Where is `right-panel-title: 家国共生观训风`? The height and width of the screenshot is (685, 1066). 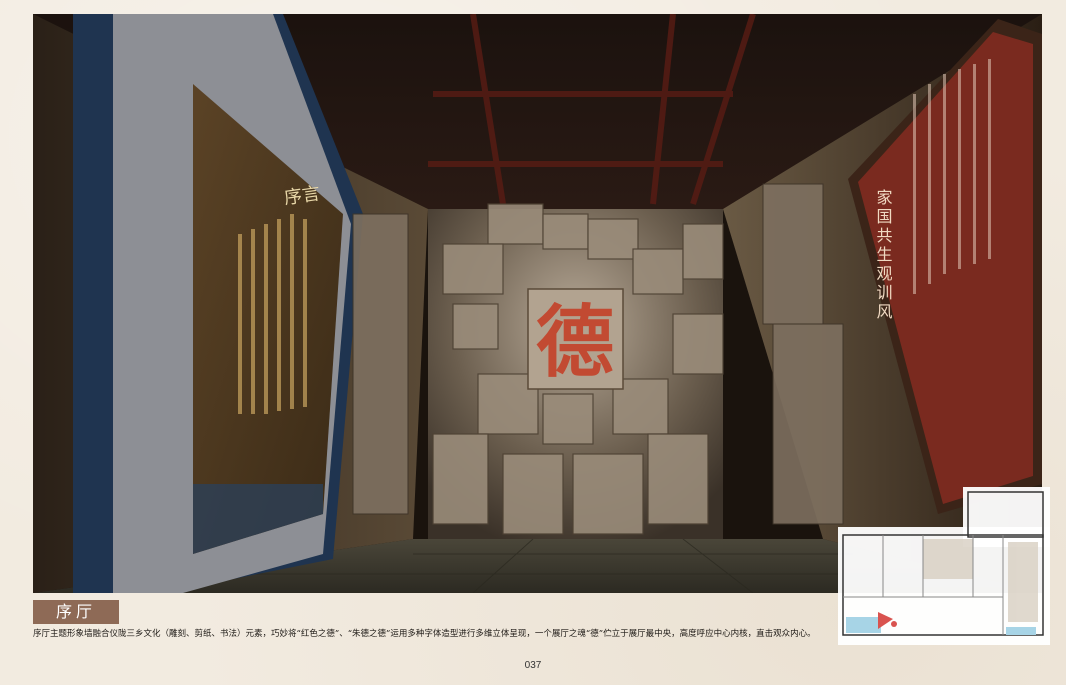
right-panel-title: 家国共生观训风 is located at coordinates (883, 255).